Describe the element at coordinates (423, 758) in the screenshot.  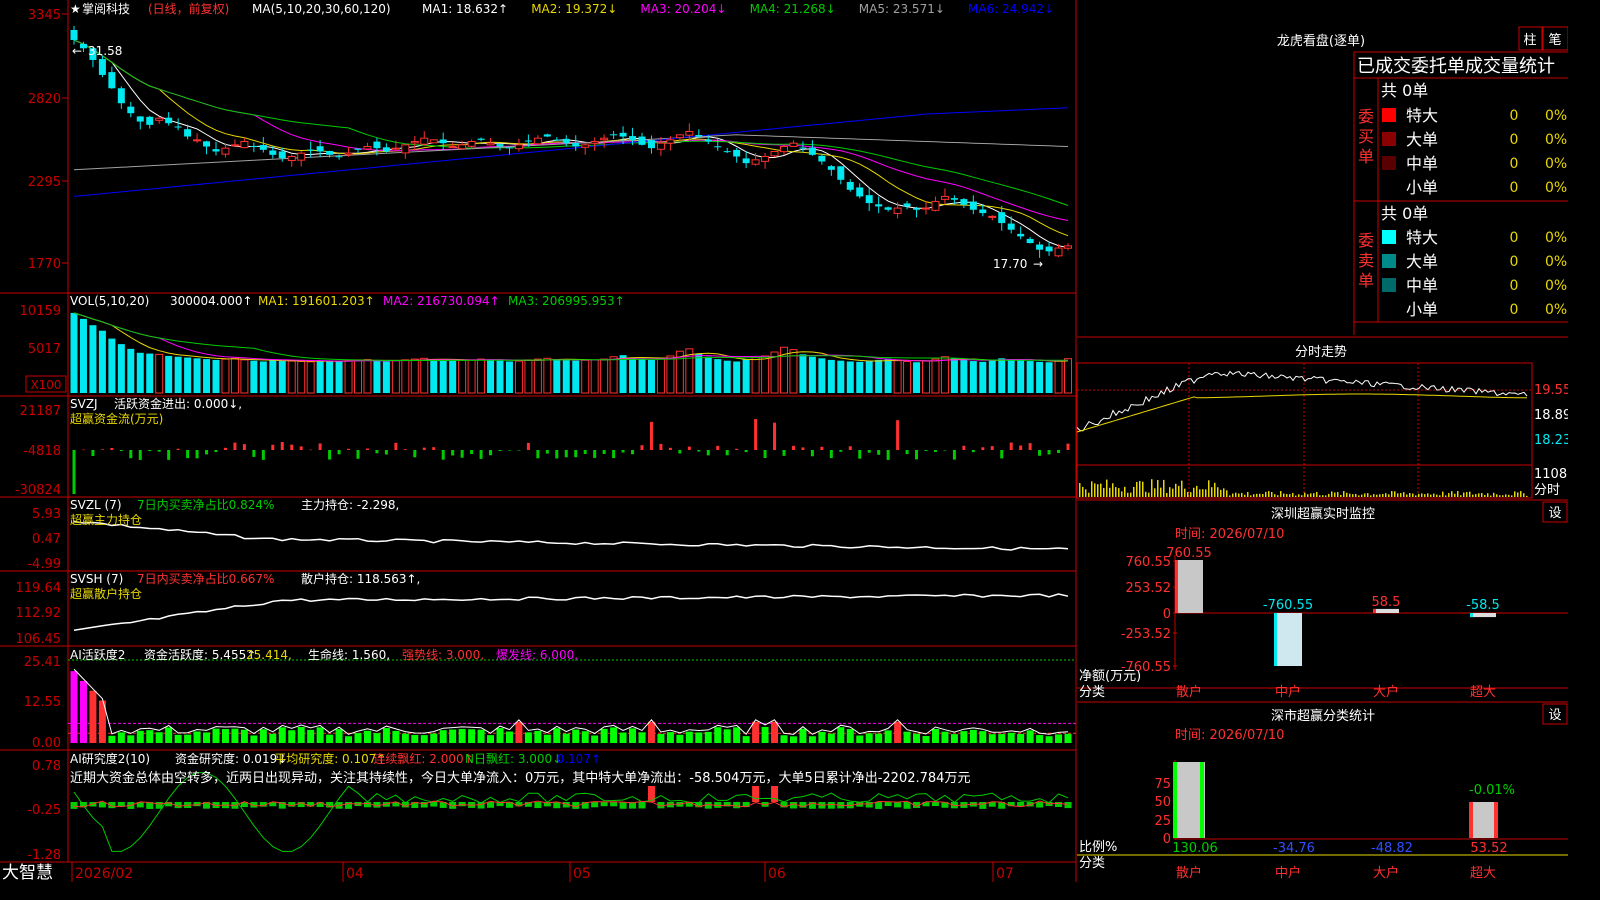
I see `res-item-2: 连续飘红: 2.000↑` at that location.